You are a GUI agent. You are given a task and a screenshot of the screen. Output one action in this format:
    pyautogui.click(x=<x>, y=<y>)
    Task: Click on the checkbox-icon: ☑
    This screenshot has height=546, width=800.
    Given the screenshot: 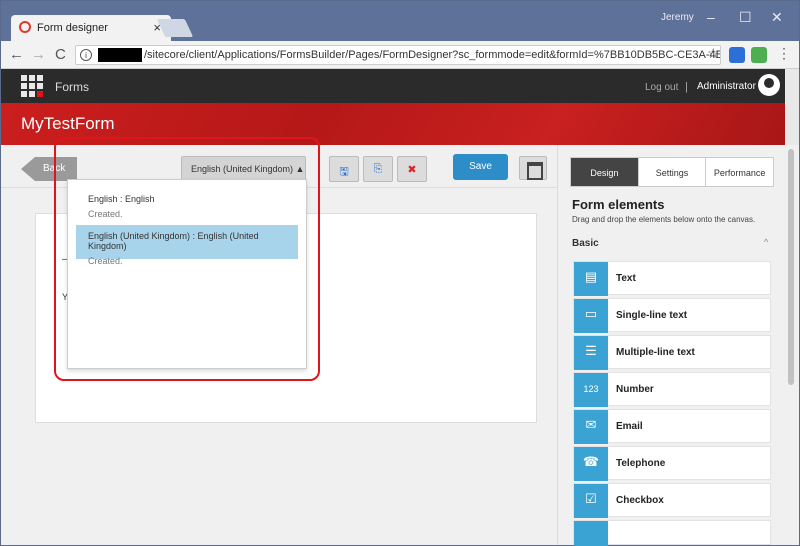 What is the action you would take?
    pyautogui.click(x=591, y=501)
    